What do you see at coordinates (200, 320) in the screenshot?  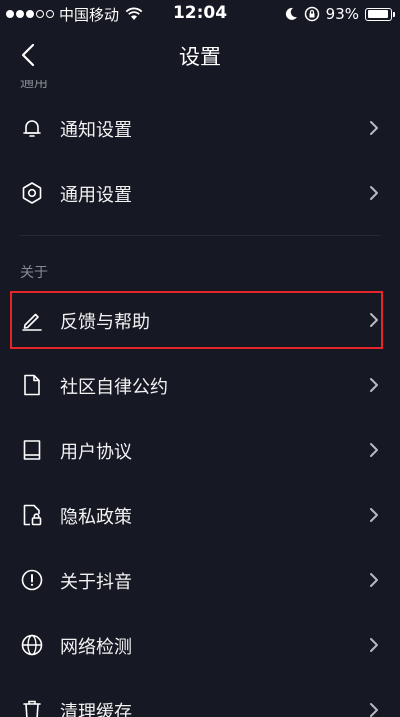 I see `settings-item-feedback-help: 反馈与帮助` at bounding box center [200, 320].